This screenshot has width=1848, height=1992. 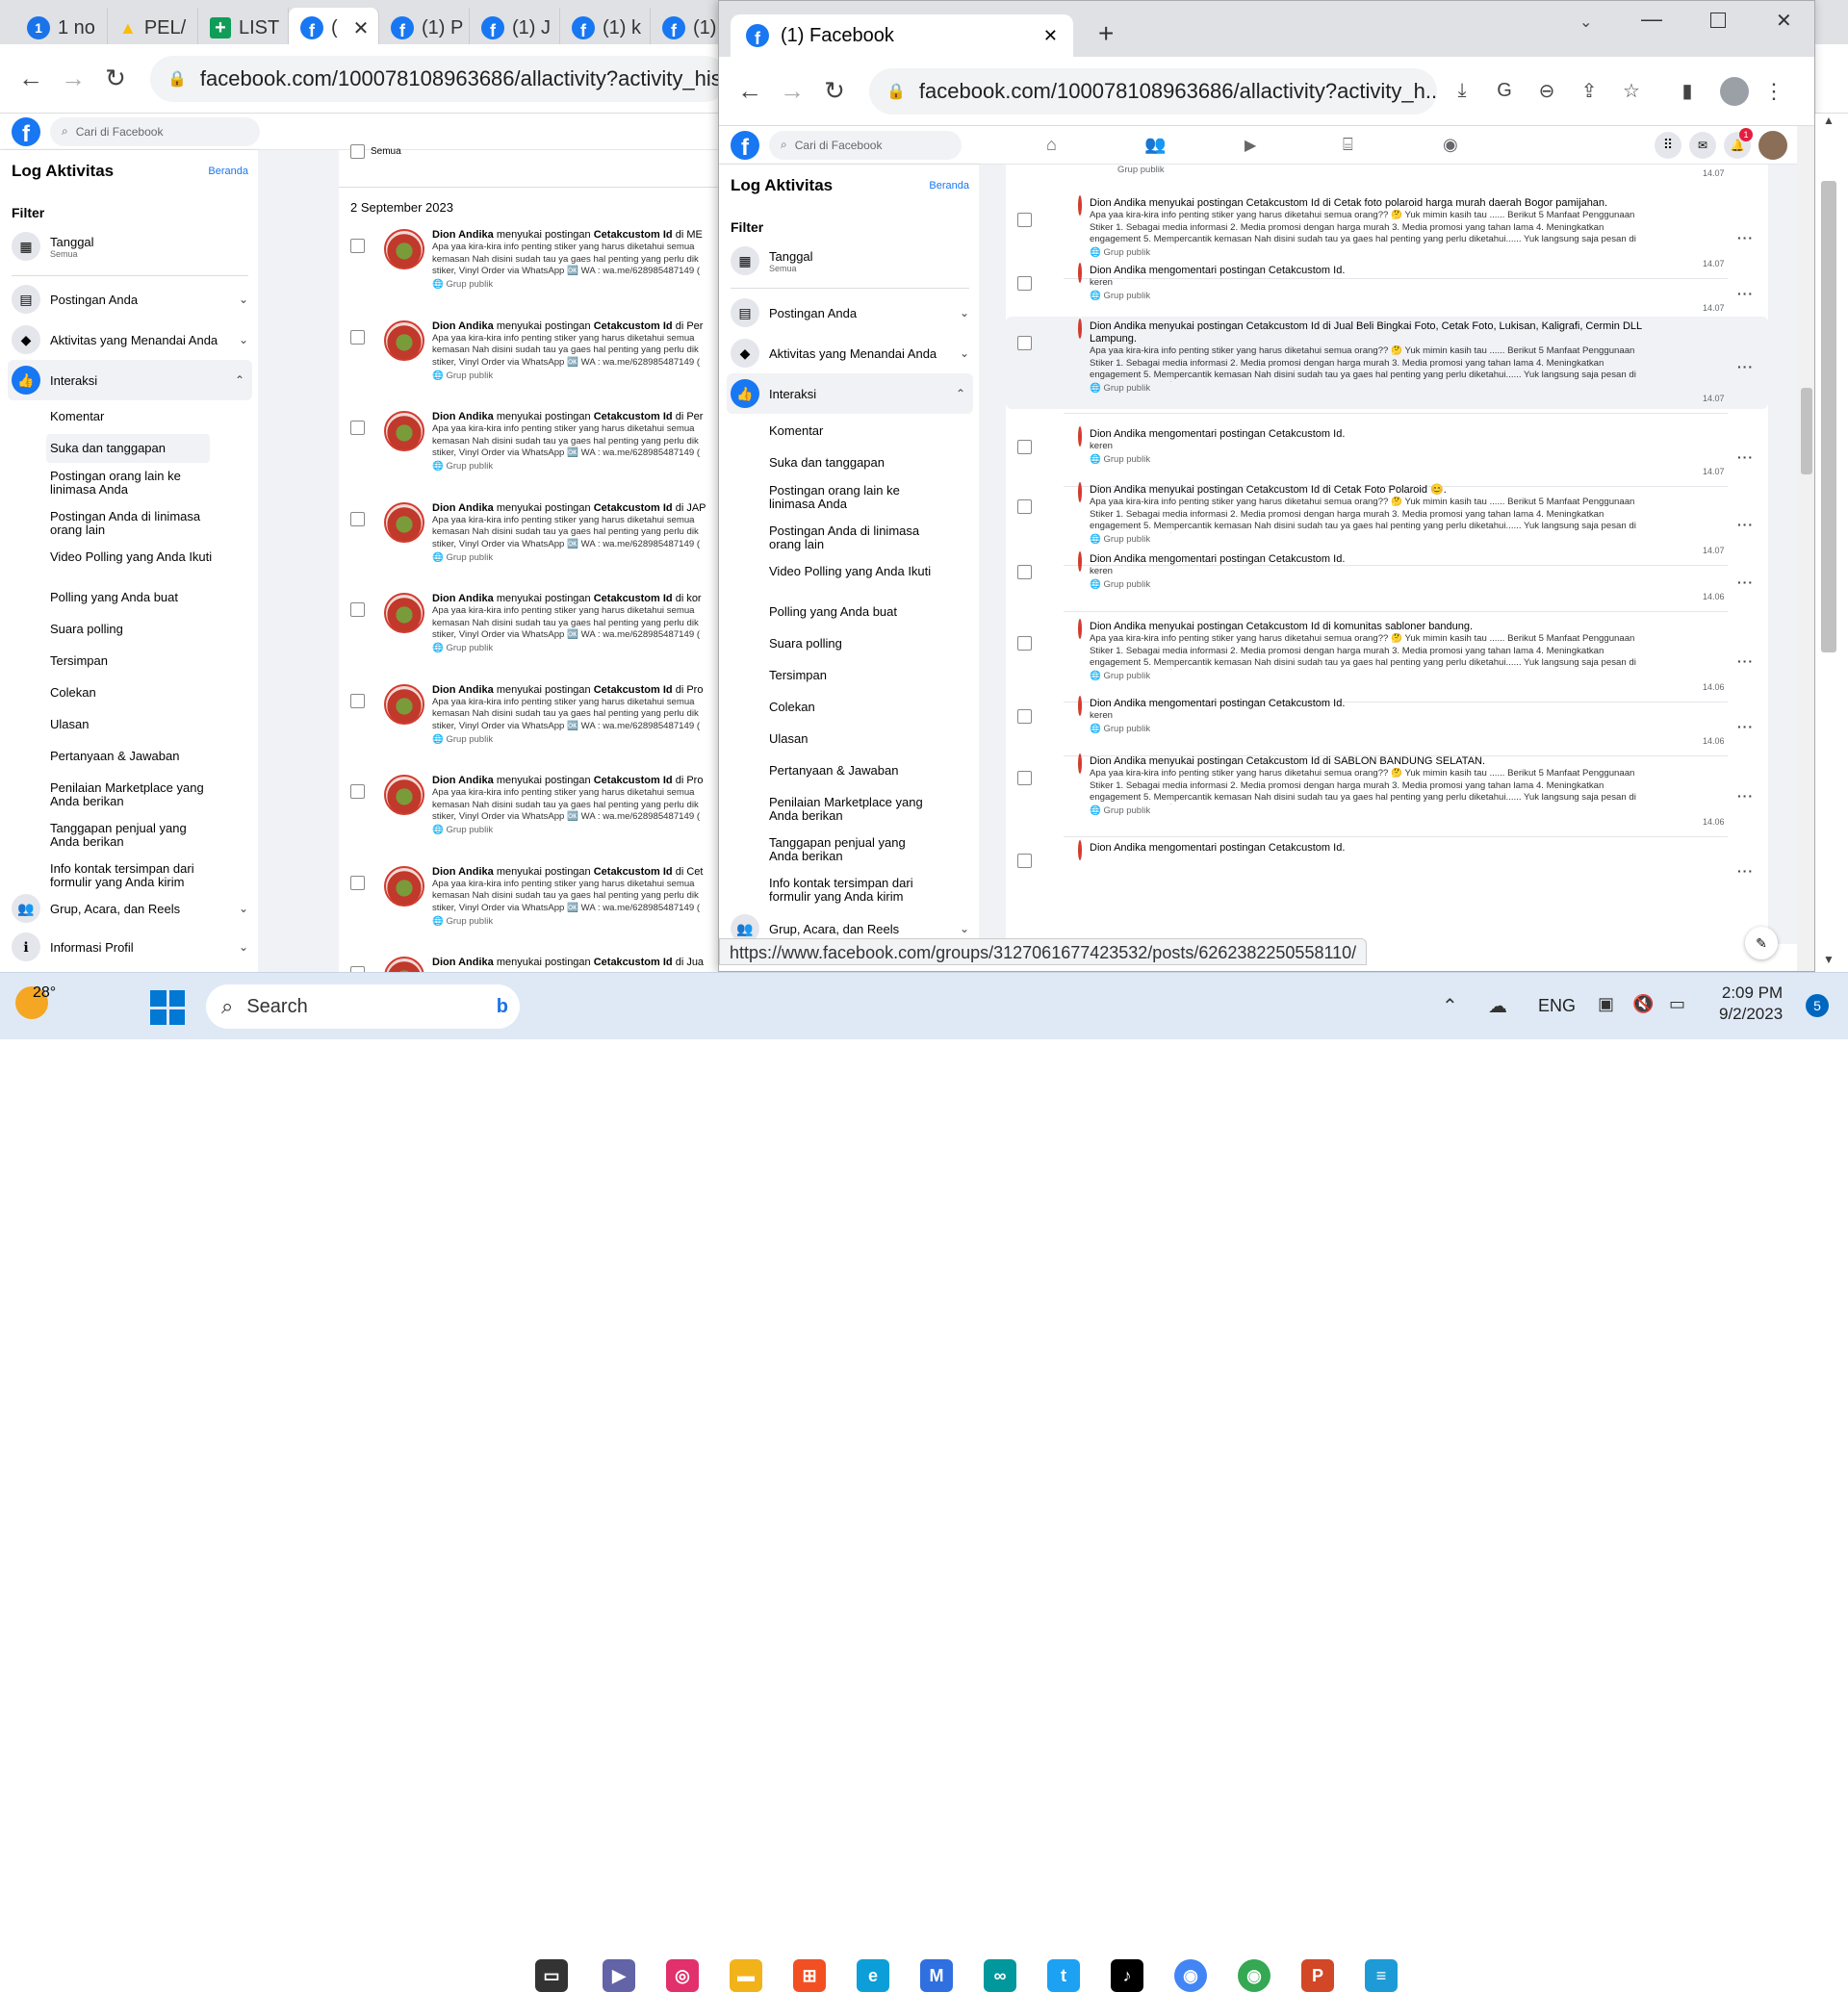 What do you see at coordinates (605, 28) in the screenshot?
I see `tab-7: f (1) k` at bounding box center [605, 28].